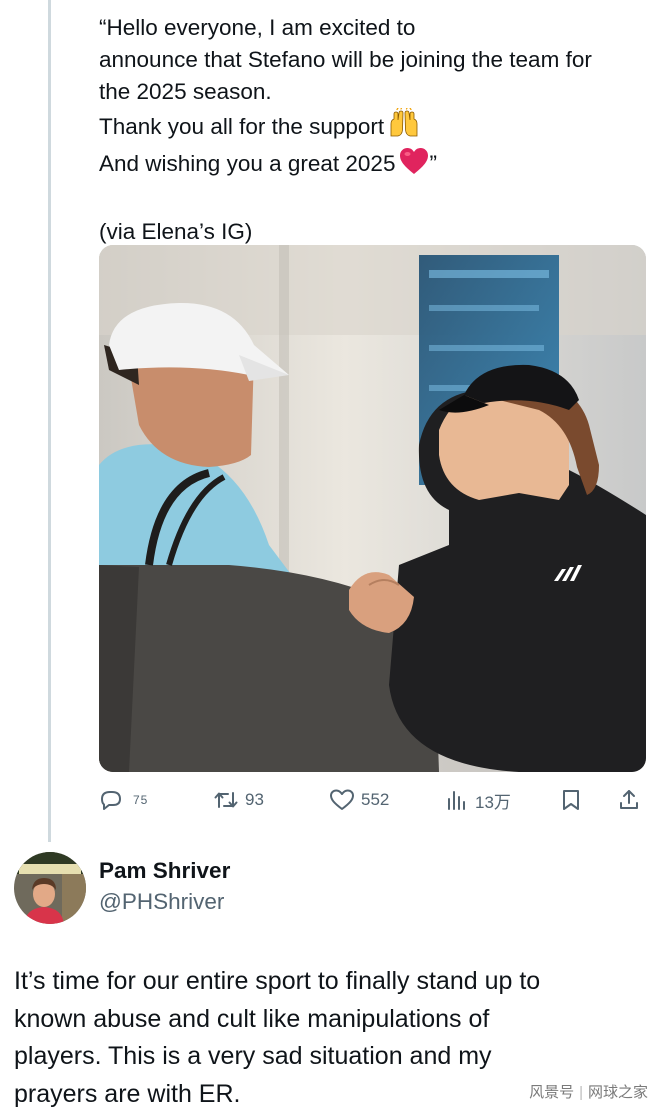  I want to click on author-avatar, so click(50, 888).